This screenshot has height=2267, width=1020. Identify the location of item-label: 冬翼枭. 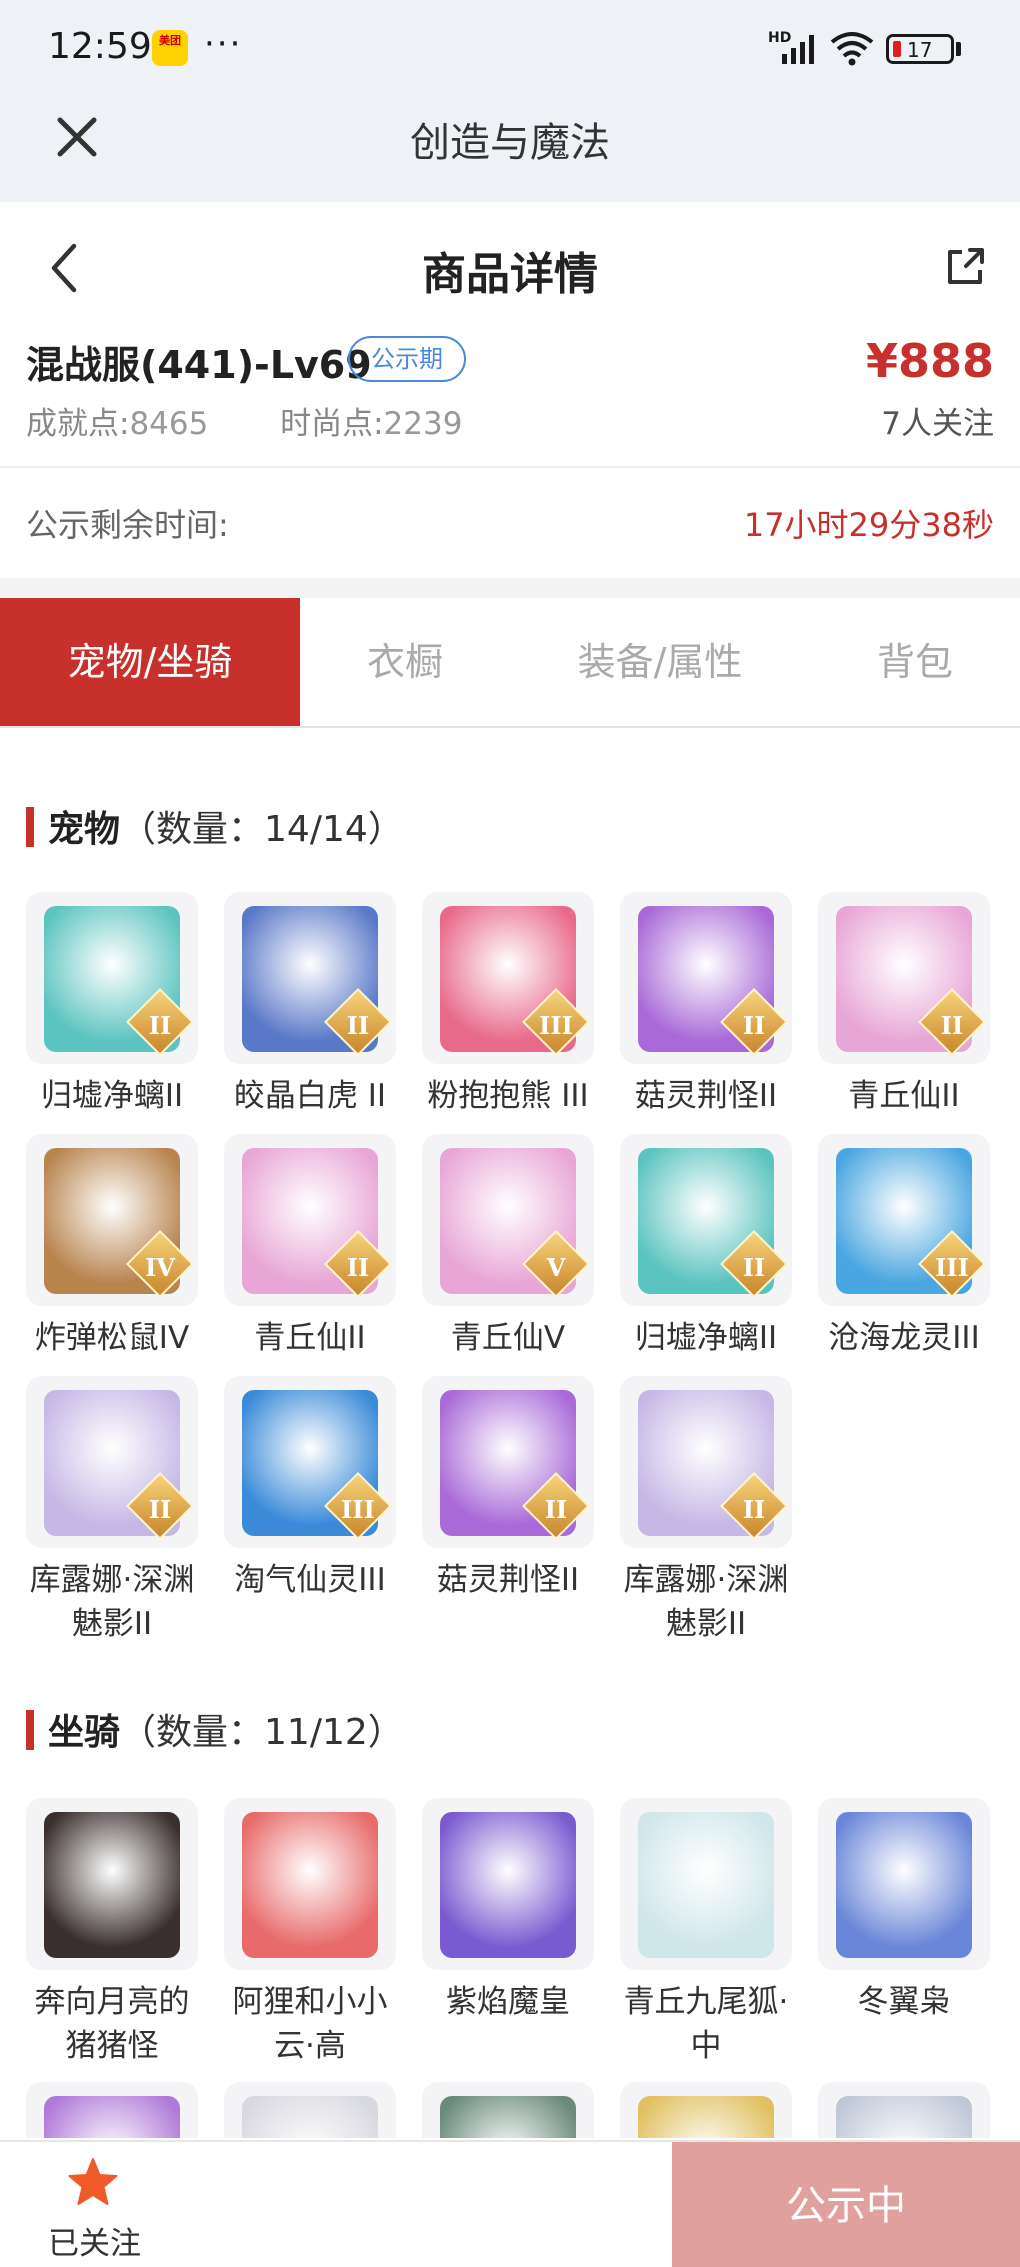
(904, 2002).